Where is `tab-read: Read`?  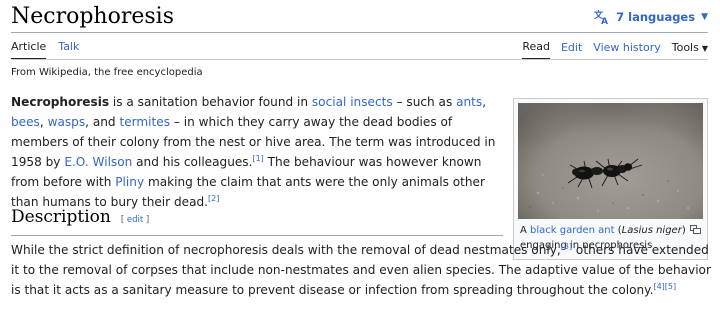 tab-read: Read is located at coordinates (536, 50).